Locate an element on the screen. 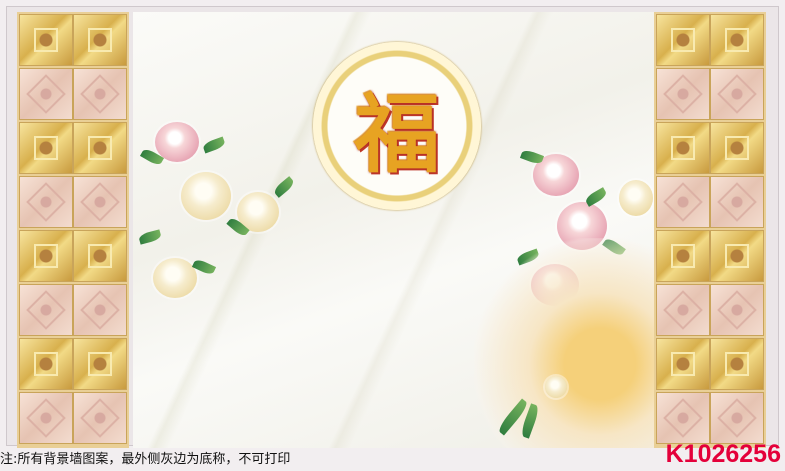  product-code: K1026256 is located at coordinates (723, 454).